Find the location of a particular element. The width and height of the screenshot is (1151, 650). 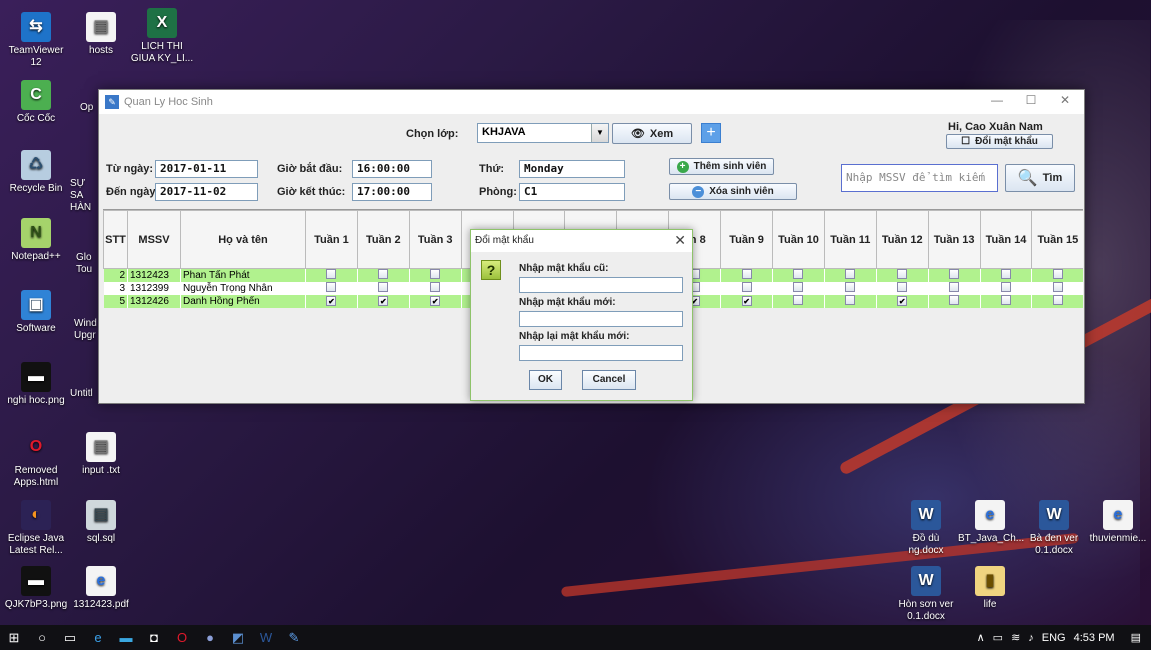

desktop-icon: ▬ nghi hoc.png is located at coordinates (36, 384).